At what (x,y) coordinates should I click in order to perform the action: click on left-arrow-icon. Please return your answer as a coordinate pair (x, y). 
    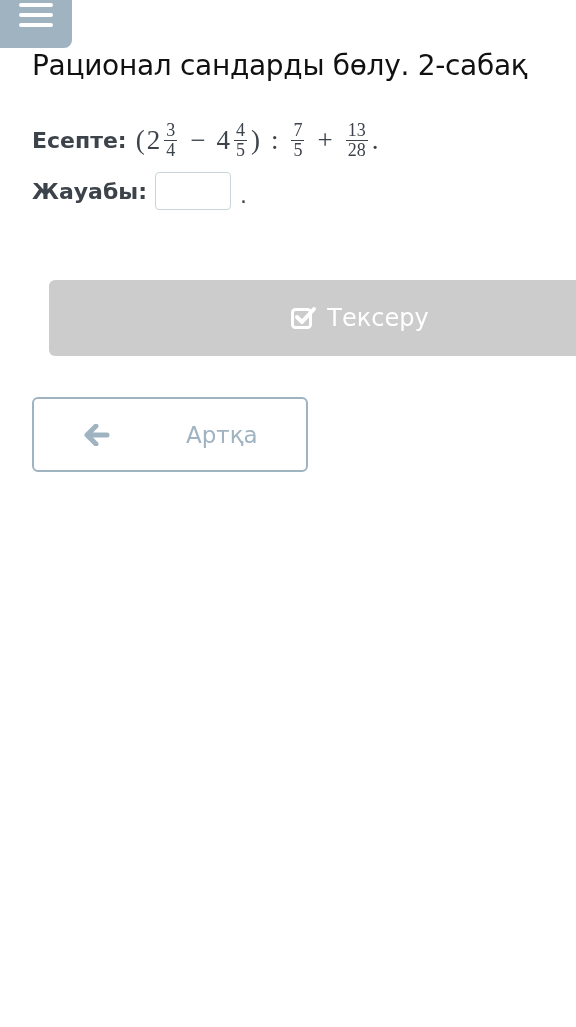
    Looking at the image, I should click on (97, 434).